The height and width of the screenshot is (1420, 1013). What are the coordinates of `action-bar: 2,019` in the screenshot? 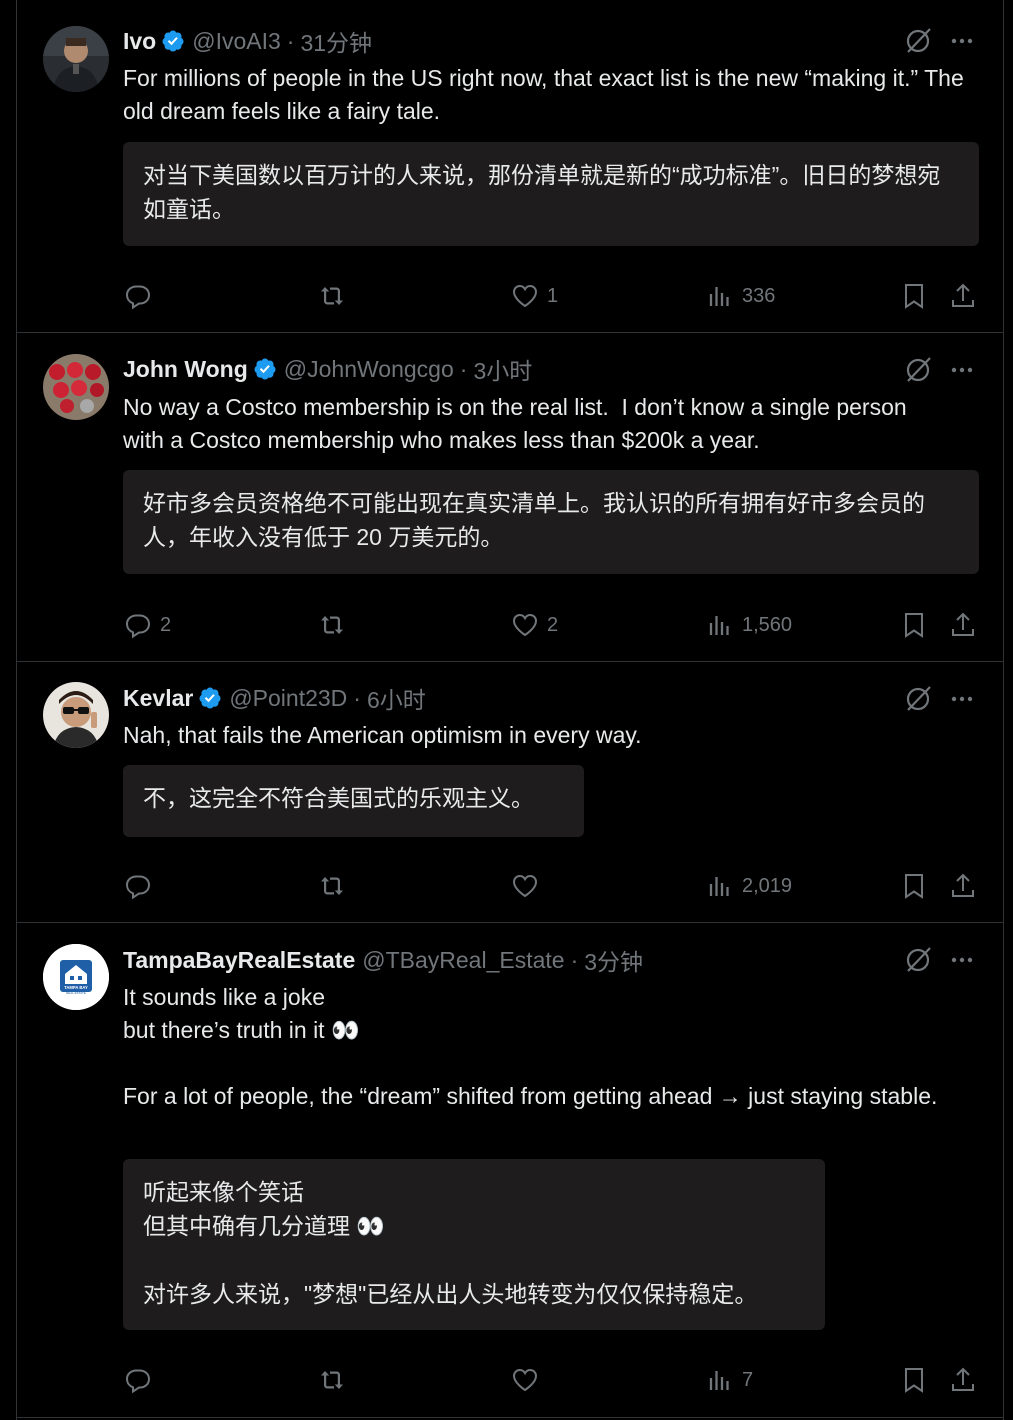 It's located at (553, 886).